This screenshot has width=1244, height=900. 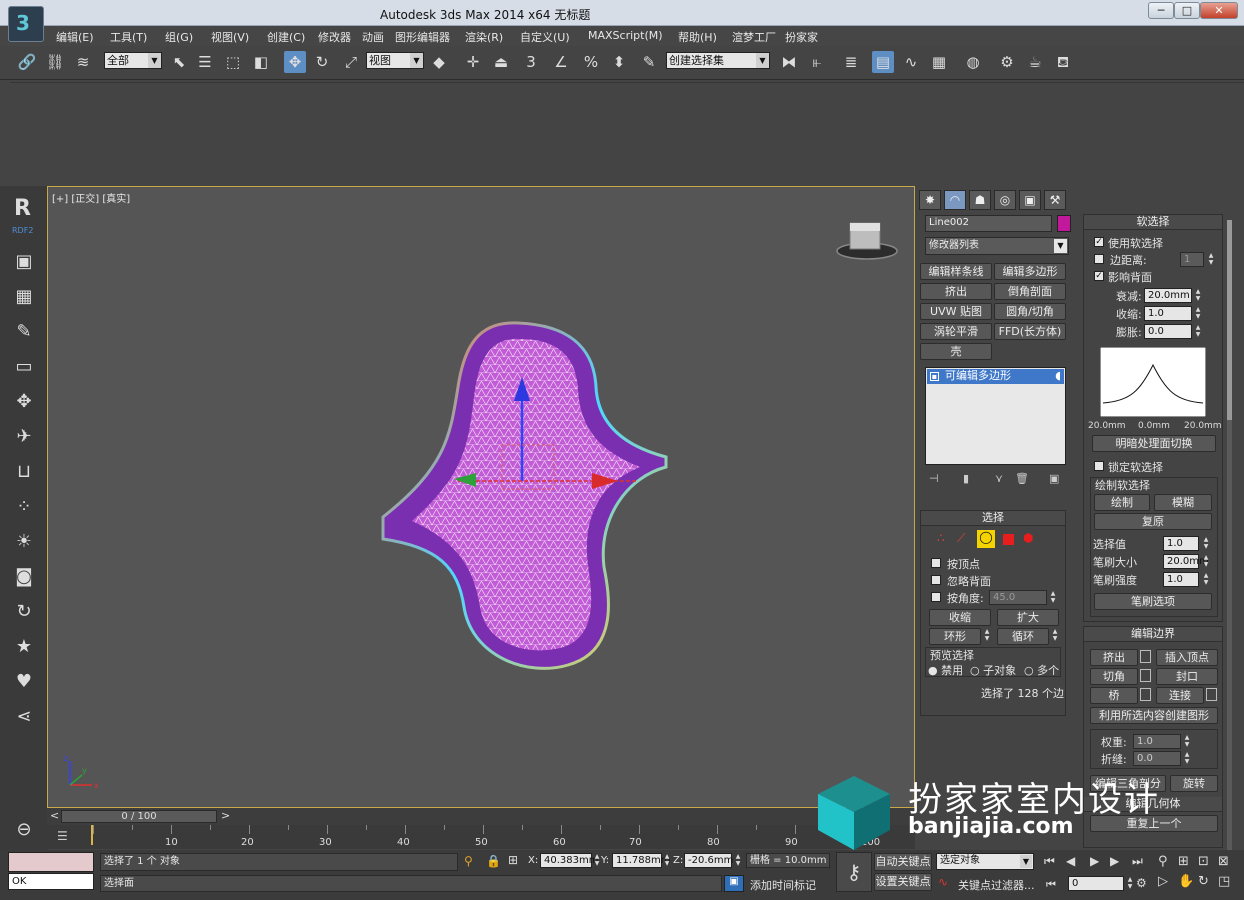 What do you see at coordinates (334, 37) in the screenshot?
I see `menu-modifiers: 修改器` at bounding box center [334, 37].